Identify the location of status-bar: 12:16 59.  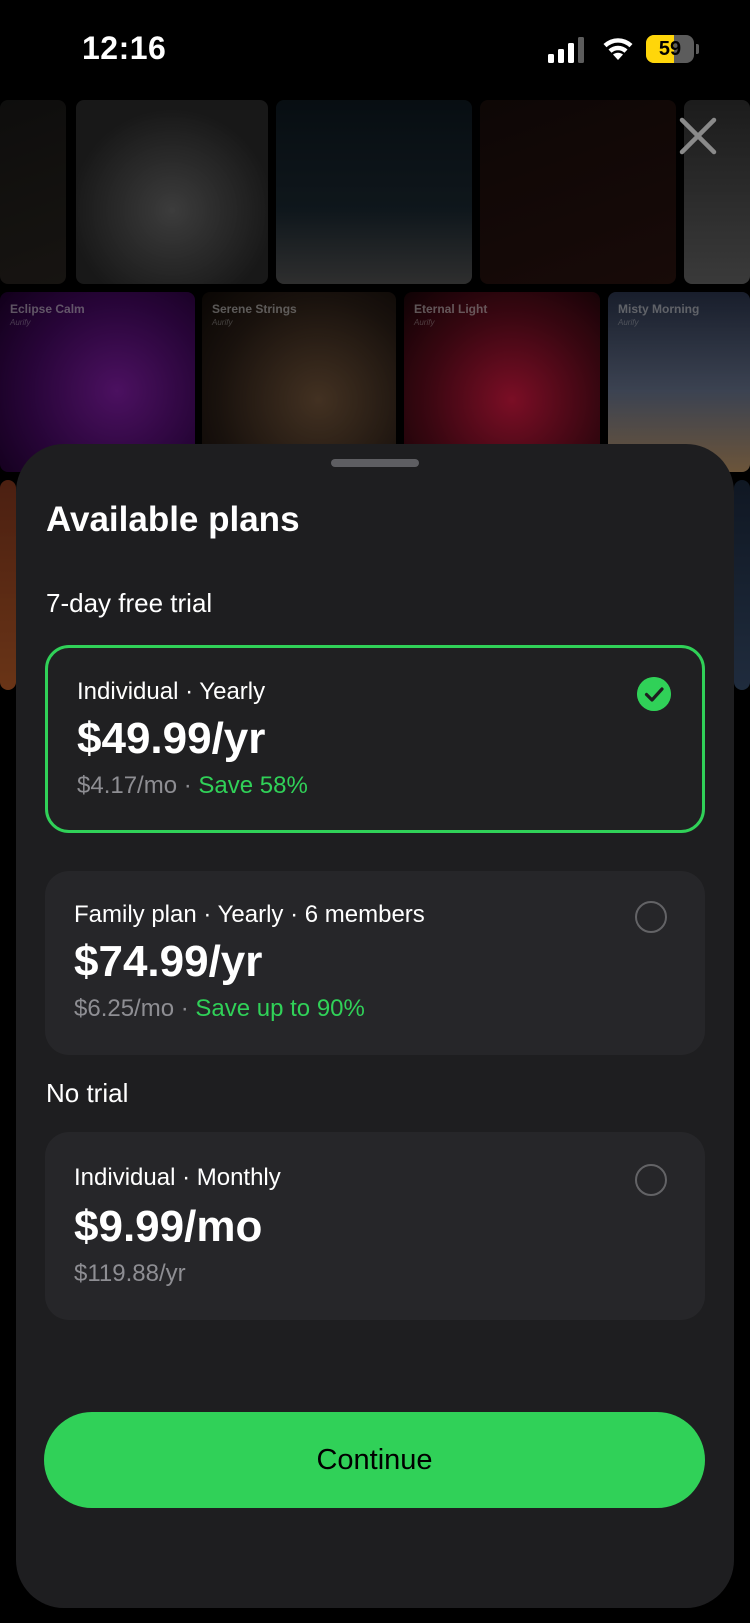
(375, 50).